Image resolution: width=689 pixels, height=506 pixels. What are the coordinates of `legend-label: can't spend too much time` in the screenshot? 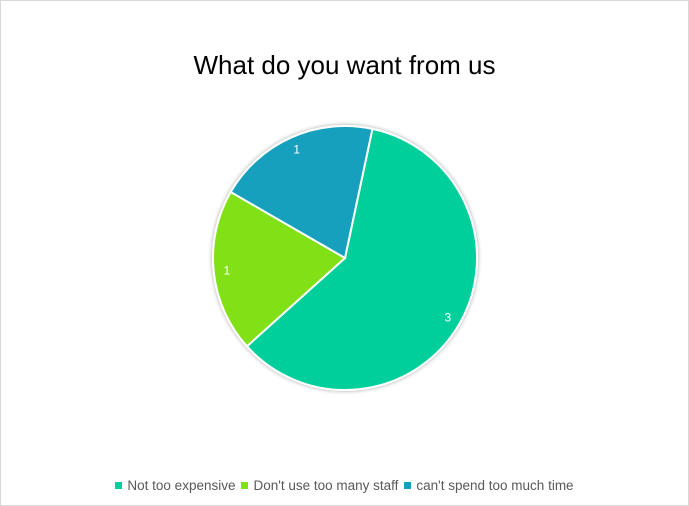 It's located at (495, 485).